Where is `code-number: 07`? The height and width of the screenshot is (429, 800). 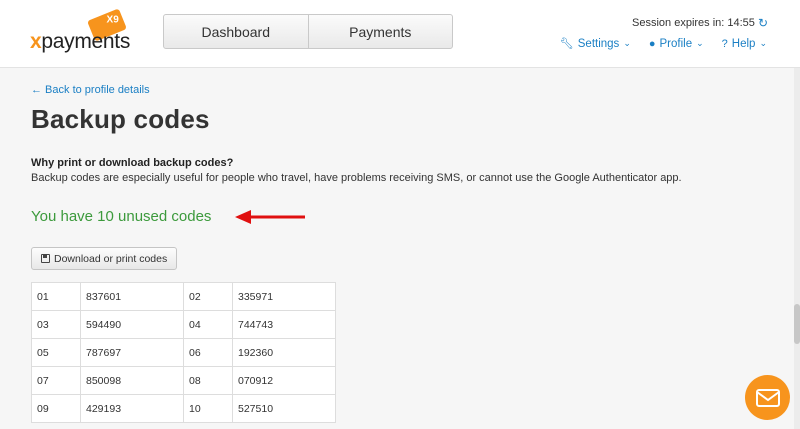
code-number: 07 is located at coordinates (56, 380).